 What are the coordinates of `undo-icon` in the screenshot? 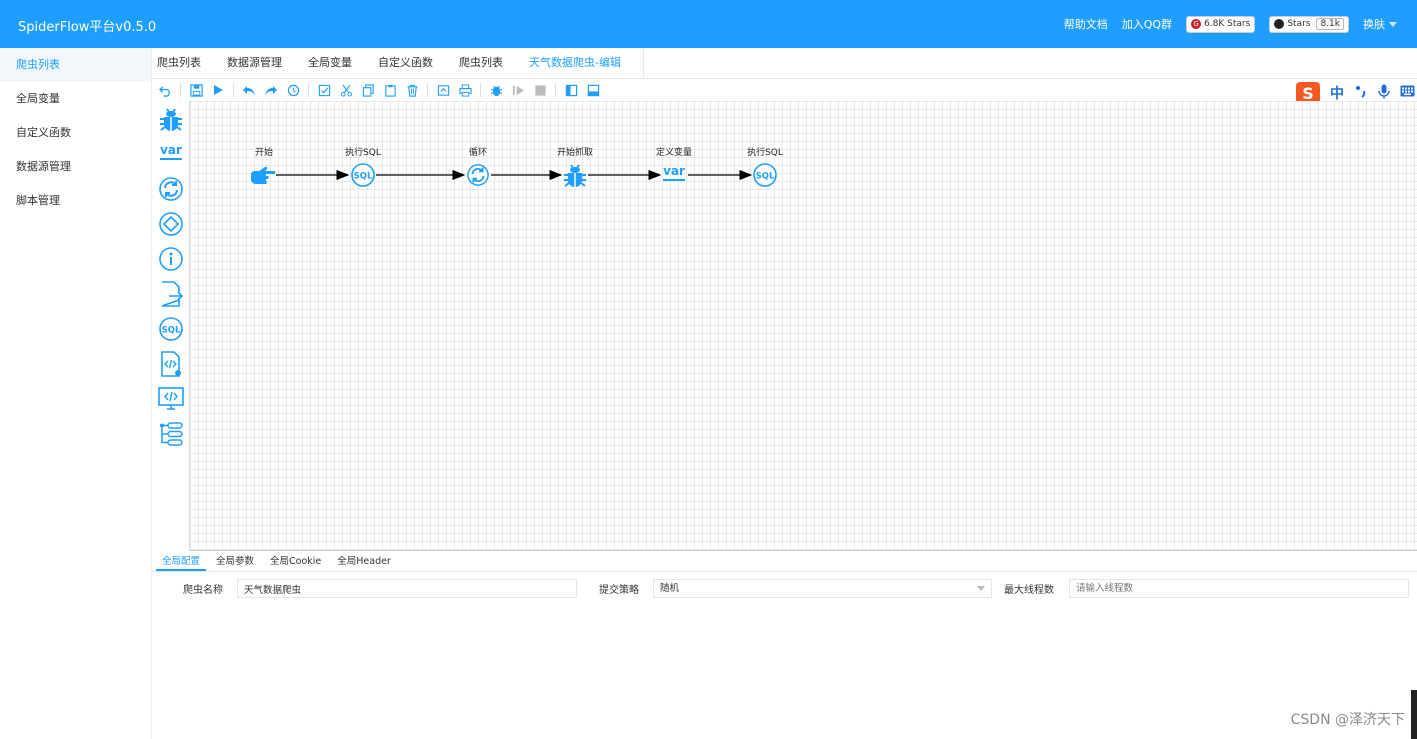 It's located at (249, 90).